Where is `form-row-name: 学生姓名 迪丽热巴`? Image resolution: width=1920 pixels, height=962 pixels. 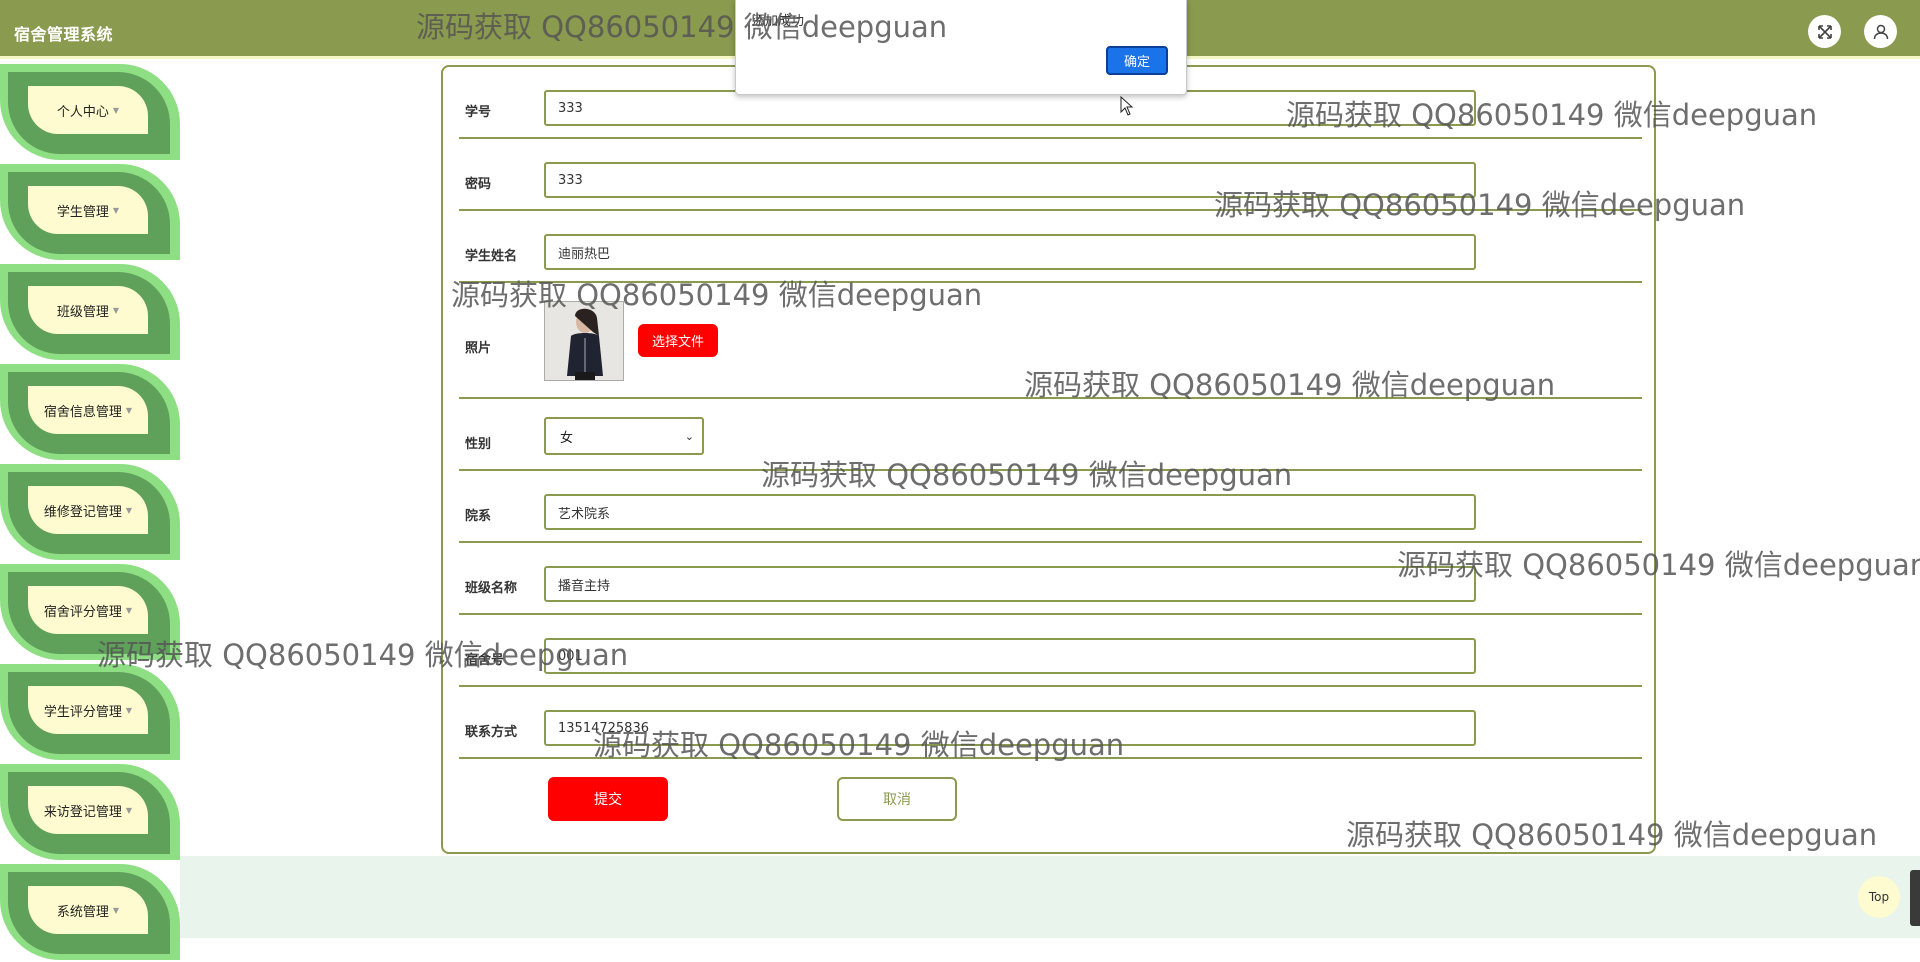 form-row-name: 学生姓名 迪丽热巴 is located at coordinates (1050, 253).